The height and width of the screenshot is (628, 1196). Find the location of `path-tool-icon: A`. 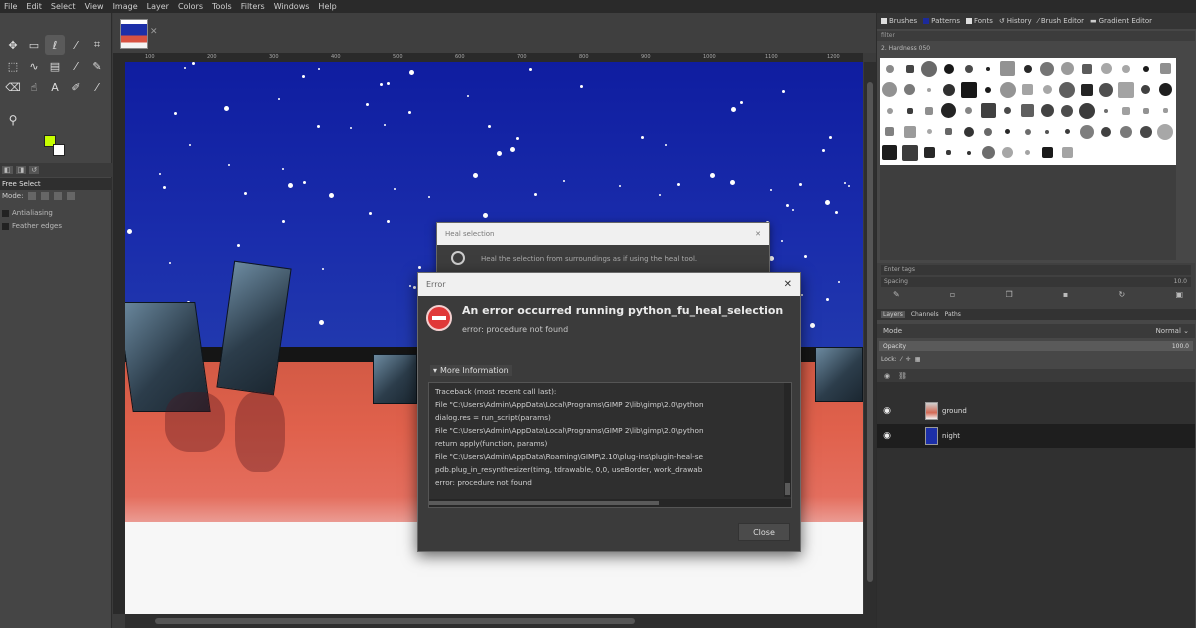

path-tool-icon: A is located at coordinates (55, 87).